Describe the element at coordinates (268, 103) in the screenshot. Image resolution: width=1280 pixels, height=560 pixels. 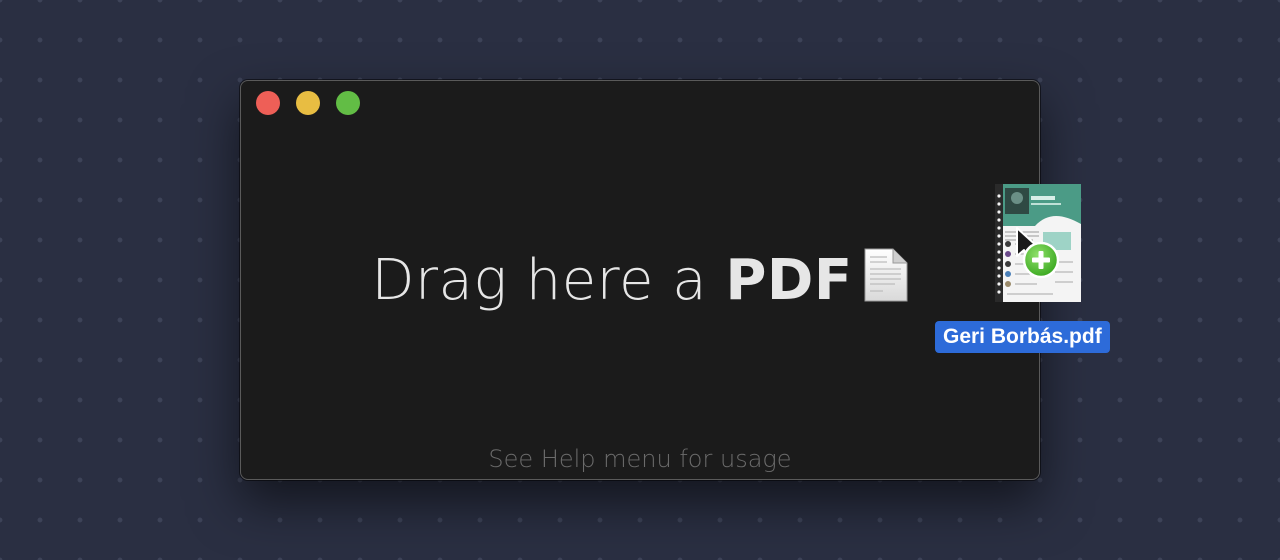
I see `close-button` at that location.